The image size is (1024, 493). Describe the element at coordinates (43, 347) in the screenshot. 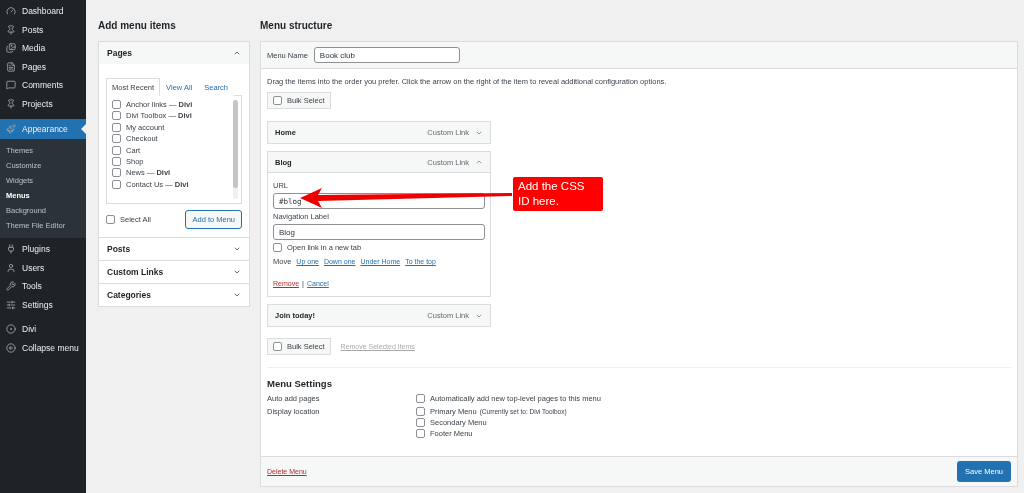

I see `sidebar-item: Collapse menu` at that location.